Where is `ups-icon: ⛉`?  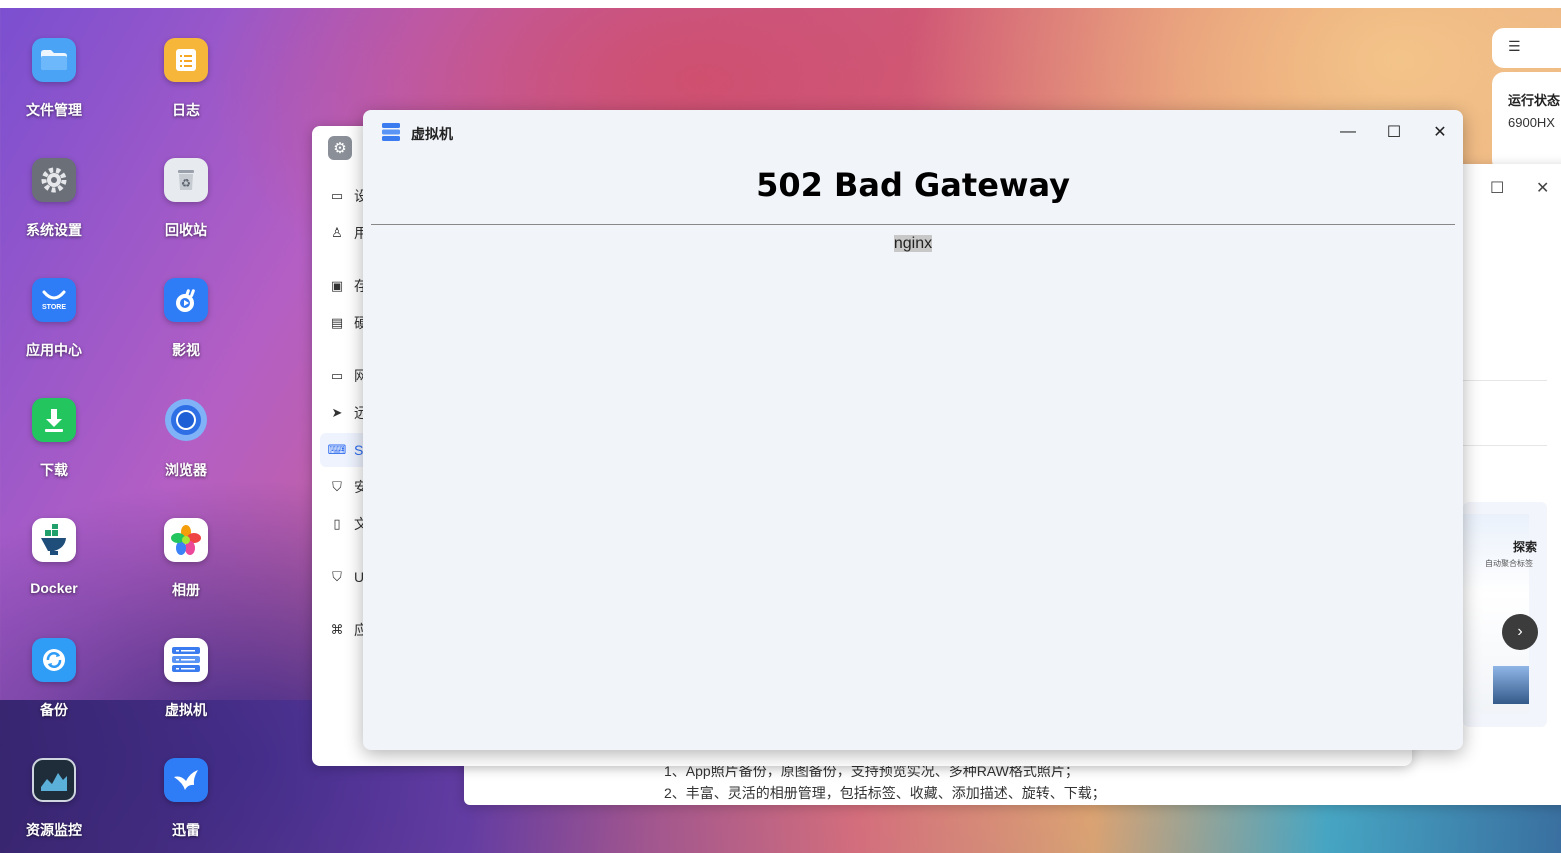
ups-icon: ⛉ is located at coordinates (337, 576).